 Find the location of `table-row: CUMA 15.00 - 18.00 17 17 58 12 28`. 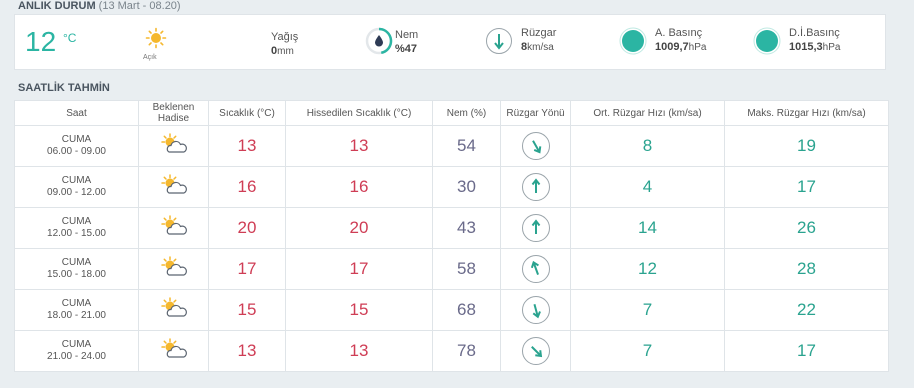

table-row: CUMA 15.00 - 18.00 17 17 58 12 28 is located at coordinates (451, 269).